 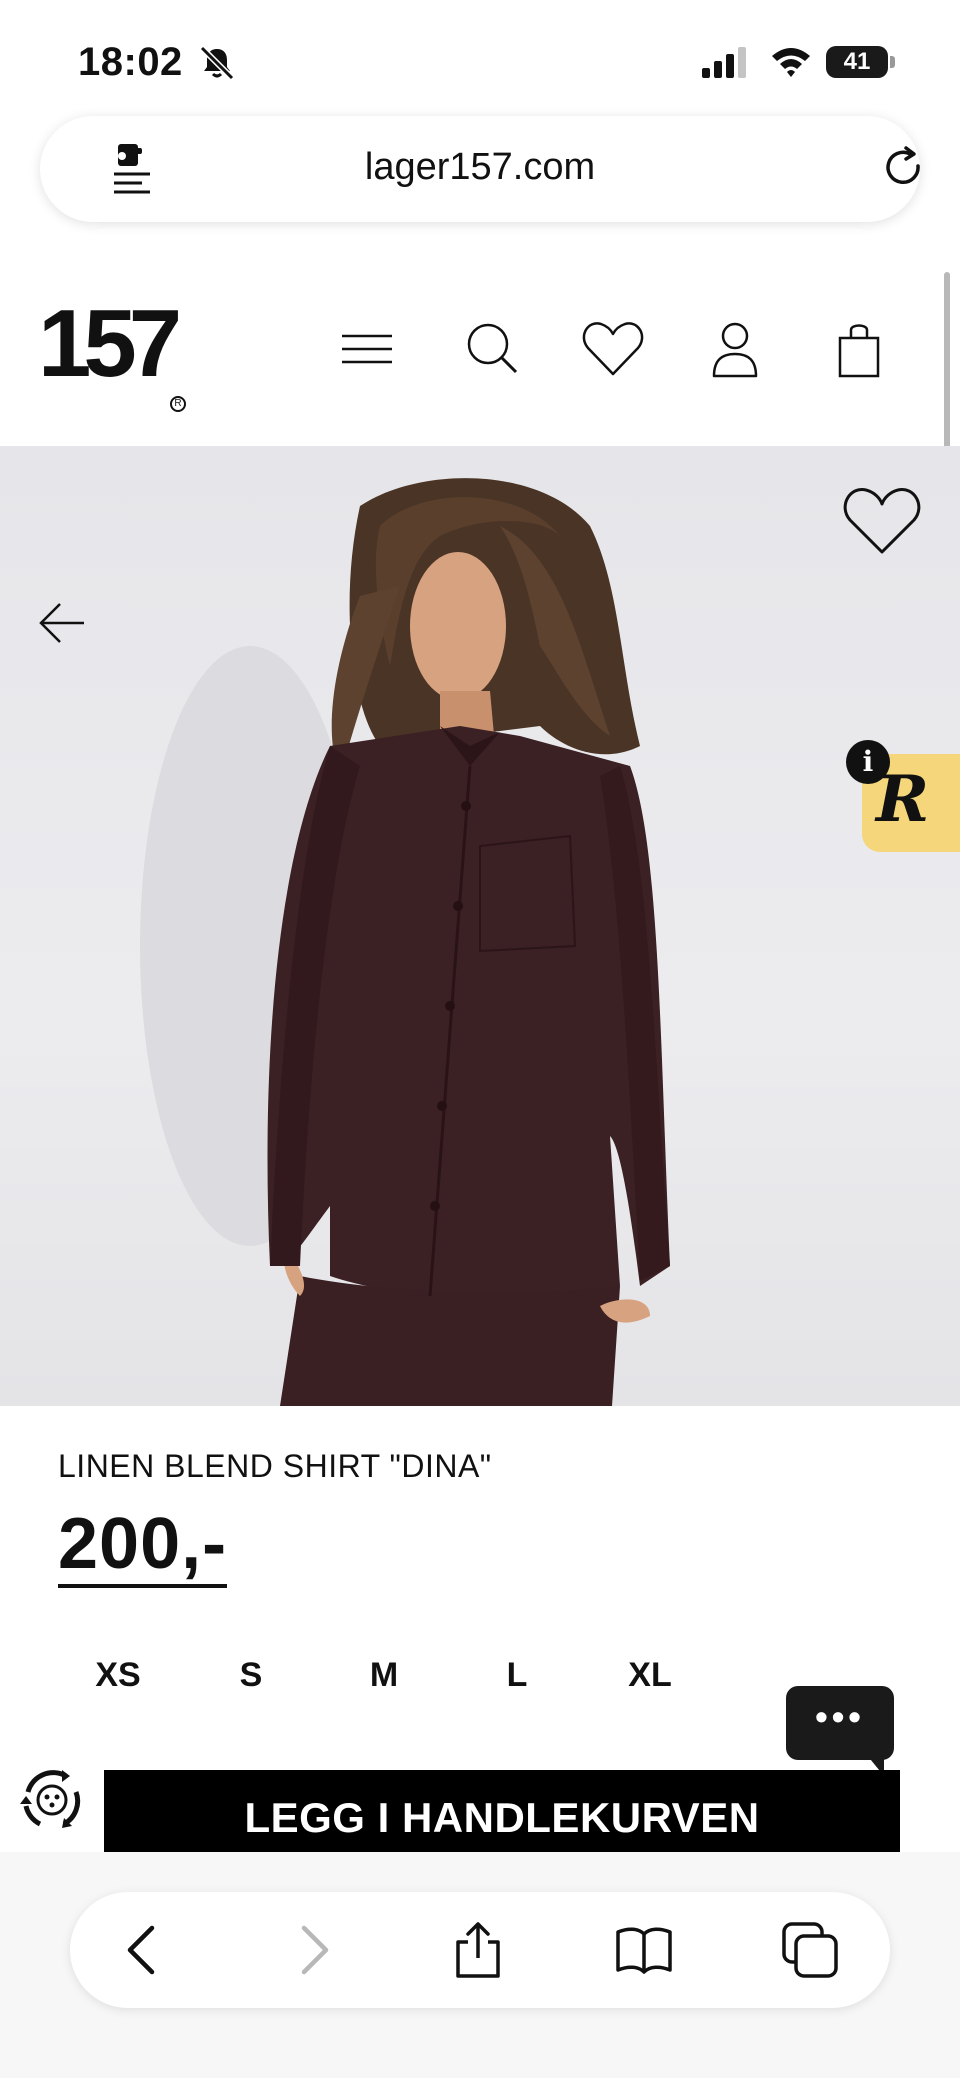 I want to click on size-option-m: M, so click(x=384, y=1675).